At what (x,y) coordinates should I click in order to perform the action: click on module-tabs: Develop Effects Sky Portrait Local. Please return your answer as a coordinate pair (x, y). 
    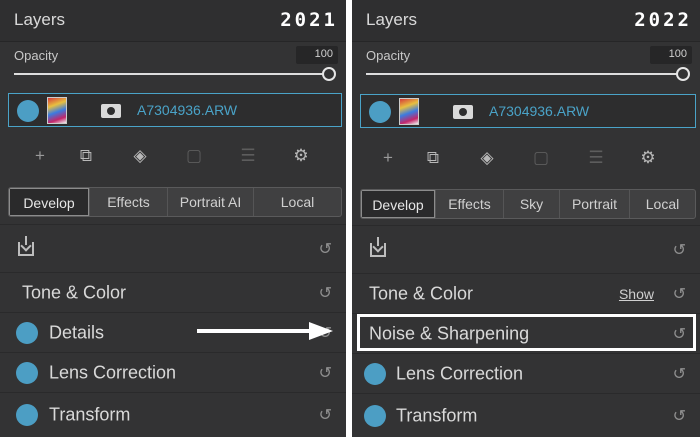
    Looking at the image, I should click on (528, 204).